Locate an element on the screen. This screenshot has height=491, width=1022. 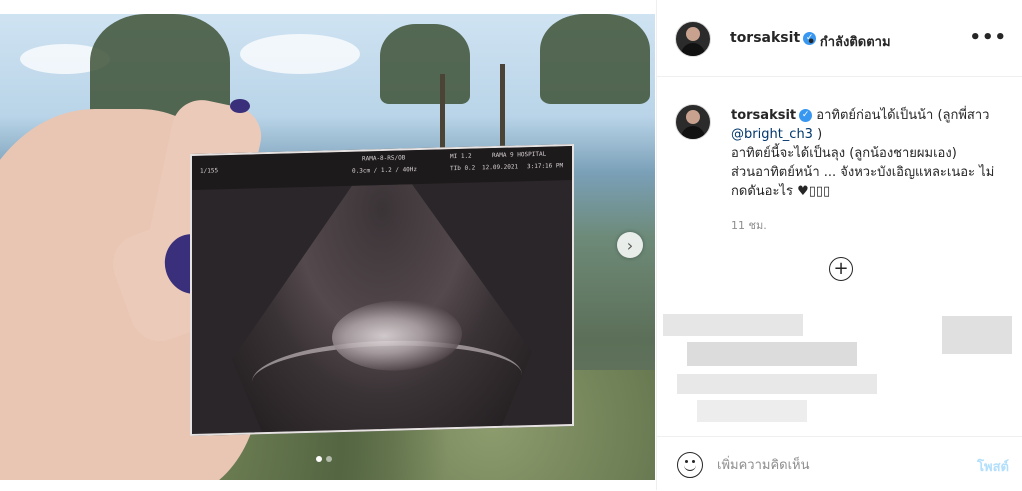
author-username-row: torsaksit ✓ is located at coordinates (773, 38).